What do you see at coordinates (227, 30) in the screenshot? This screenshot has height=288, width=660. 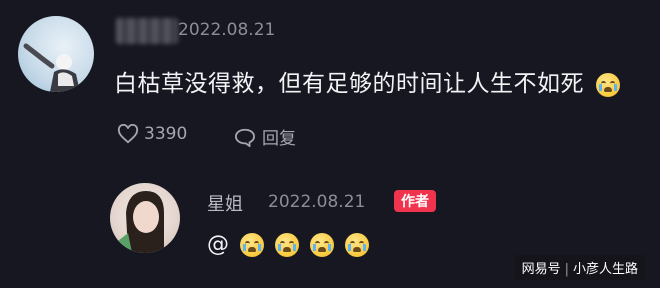 I see `comment-date: 2022.08.21` at bounding box center [227, 30].